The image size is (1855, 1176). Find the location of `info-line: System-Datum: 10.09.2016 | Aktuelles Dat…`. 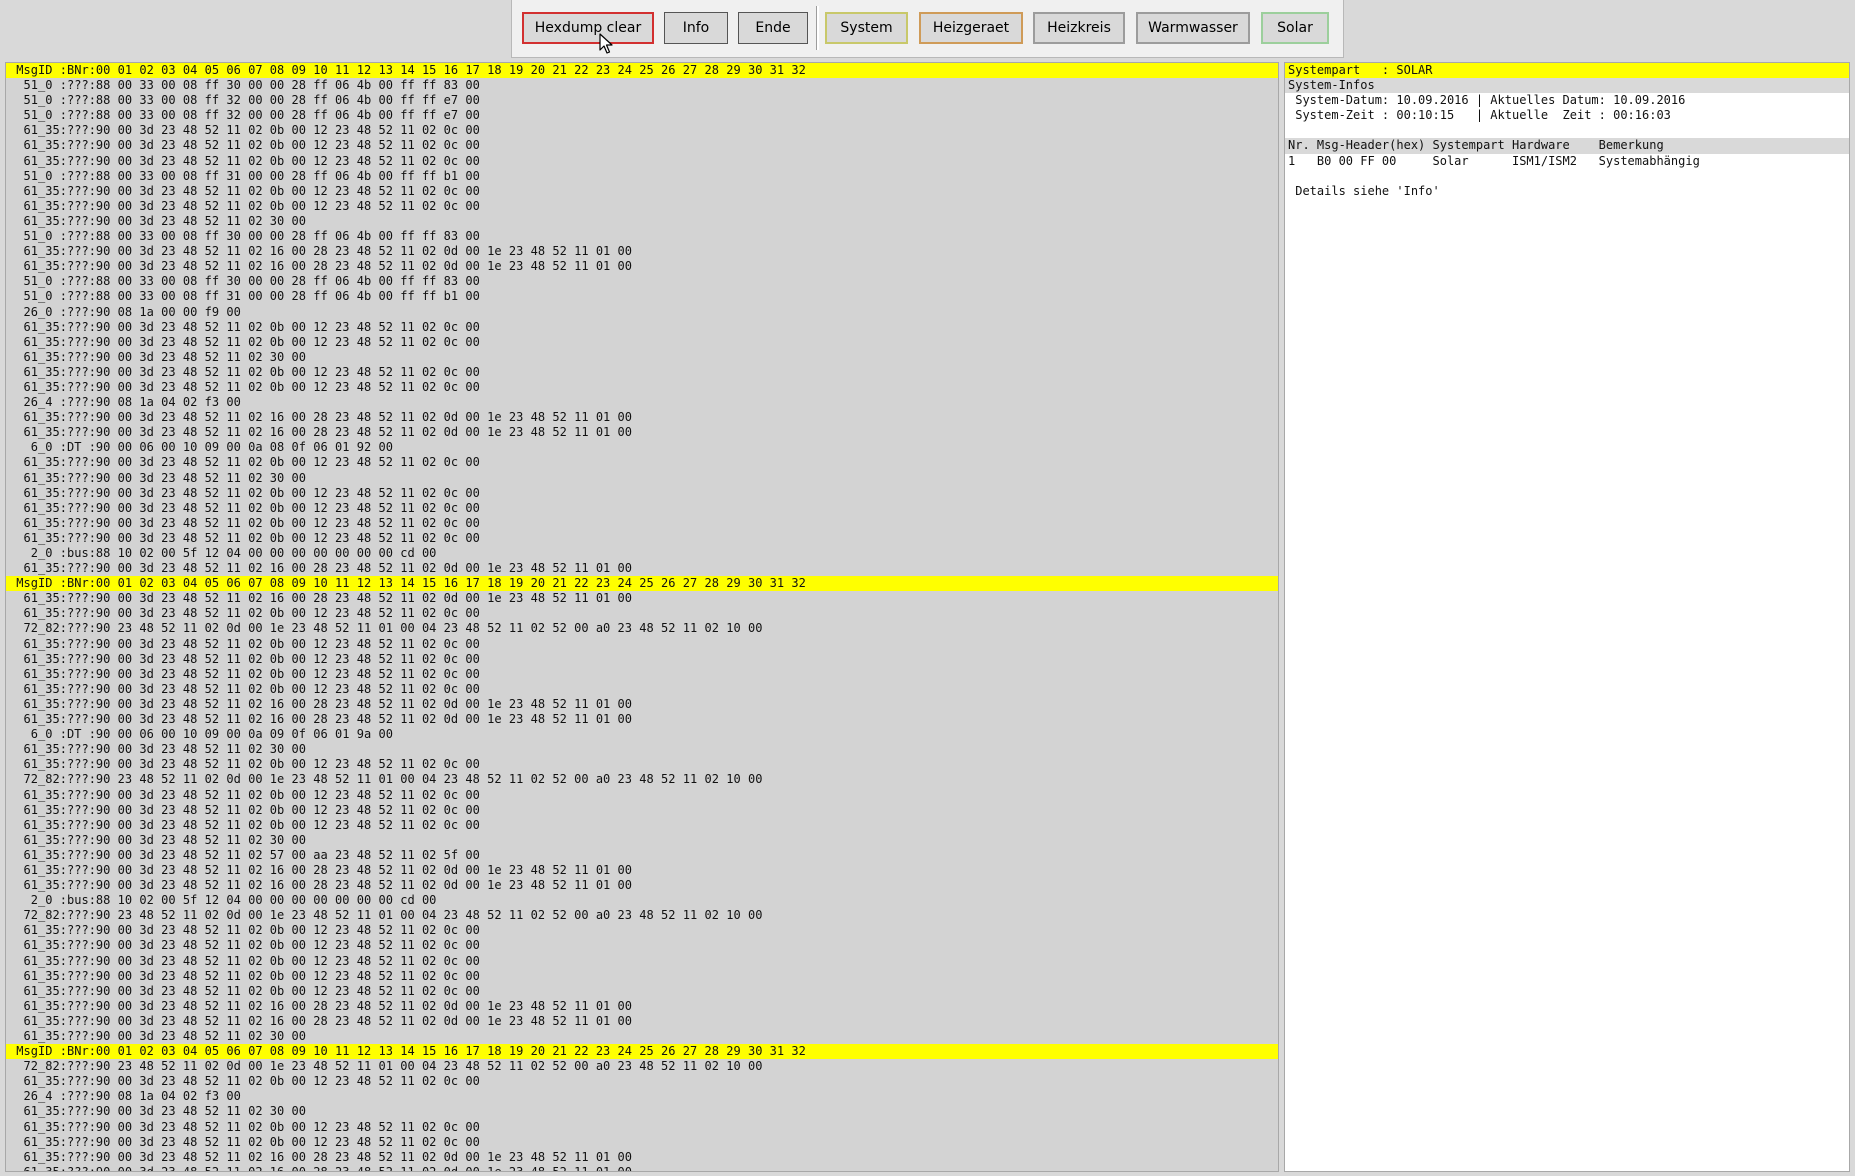

info-line: System-Datum: 10.09.2016 | Aktuelles Dat… is located at coordinates (1487, 100).